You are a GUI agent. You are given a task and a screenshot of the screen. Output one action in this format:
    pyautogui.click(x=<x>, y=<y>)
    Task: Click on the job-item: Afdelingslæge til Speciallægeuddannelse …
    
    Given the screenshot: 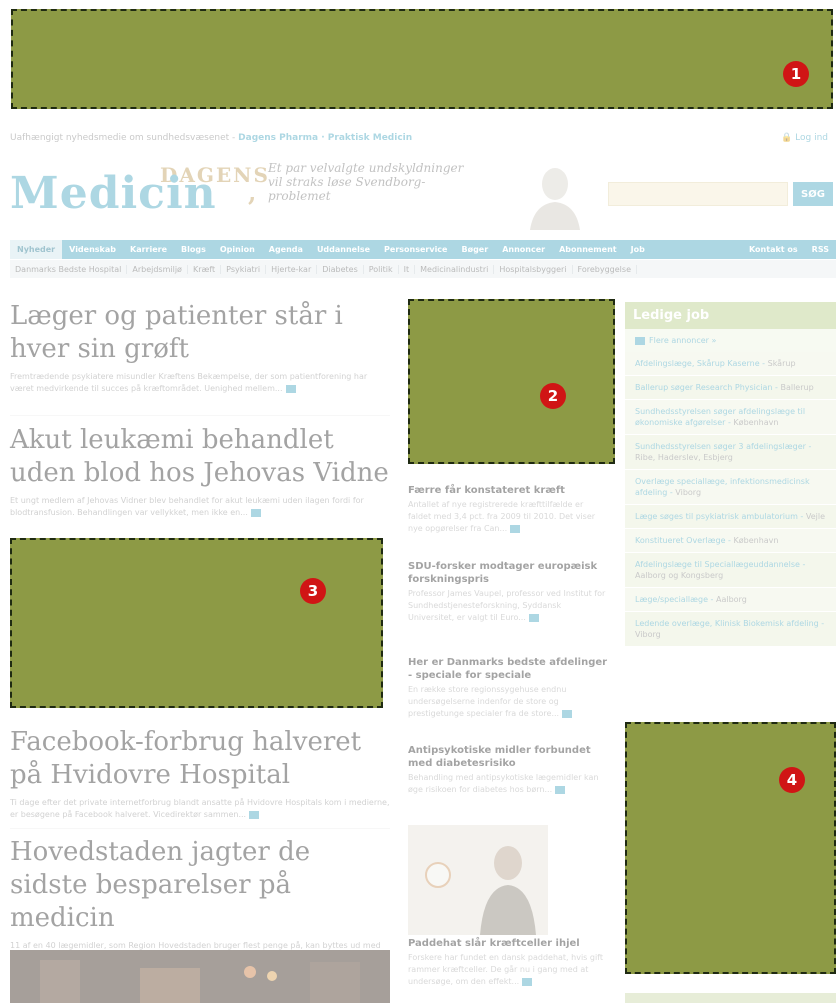 What is the action you would take?
    pyautogui.click(x=730, y=570)
    